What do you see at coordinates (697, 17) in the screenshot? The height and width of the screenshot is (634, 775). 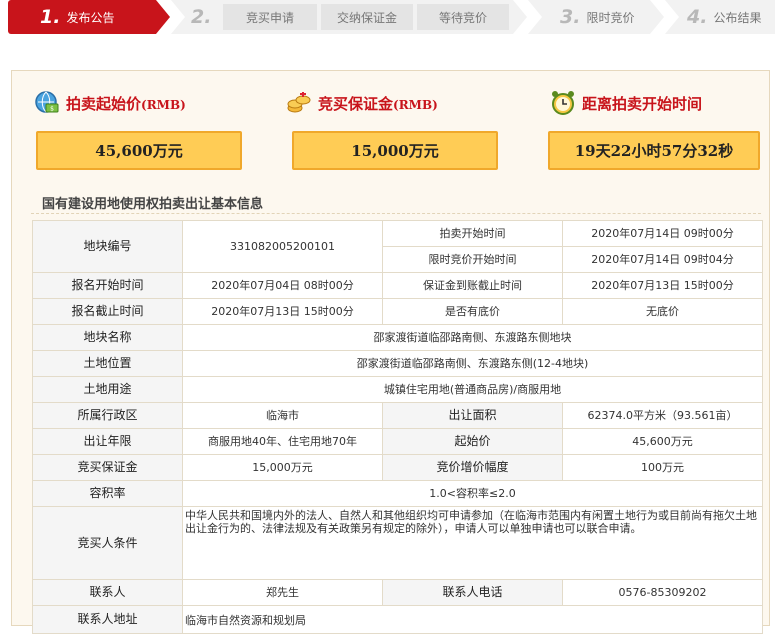 I see `step-number: 4.` at bounding box center [697, 17].